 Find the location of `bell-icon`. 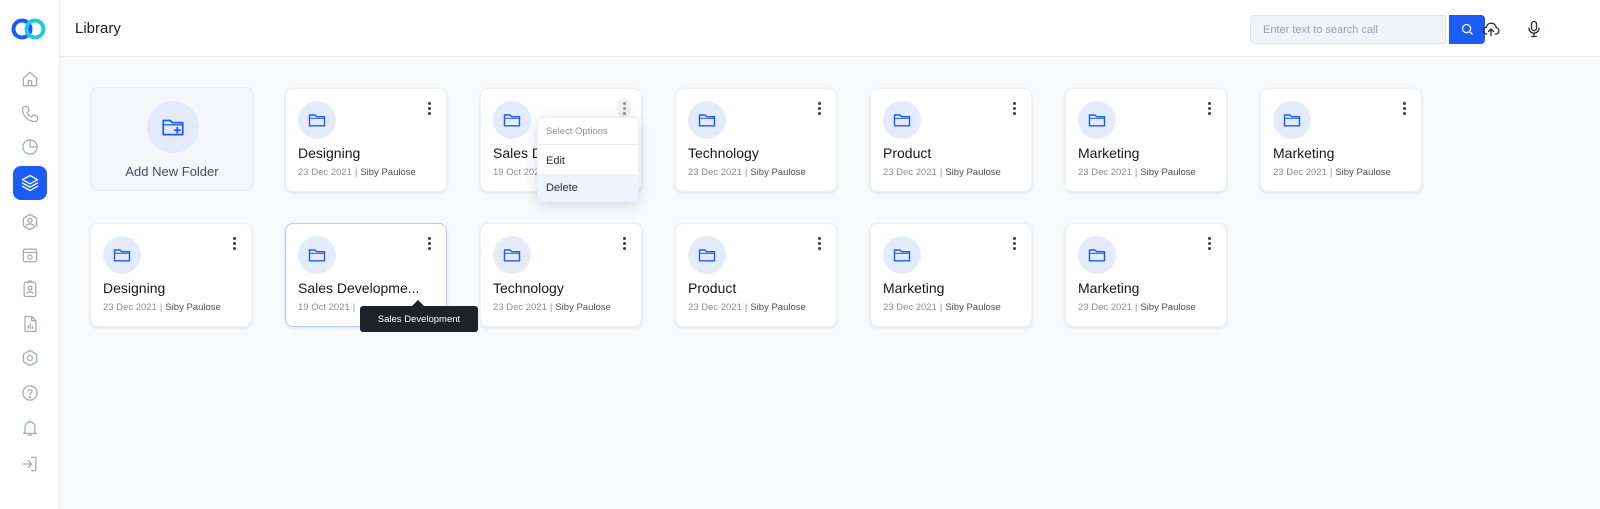

bell-icon is located at coordinates (30, 427).